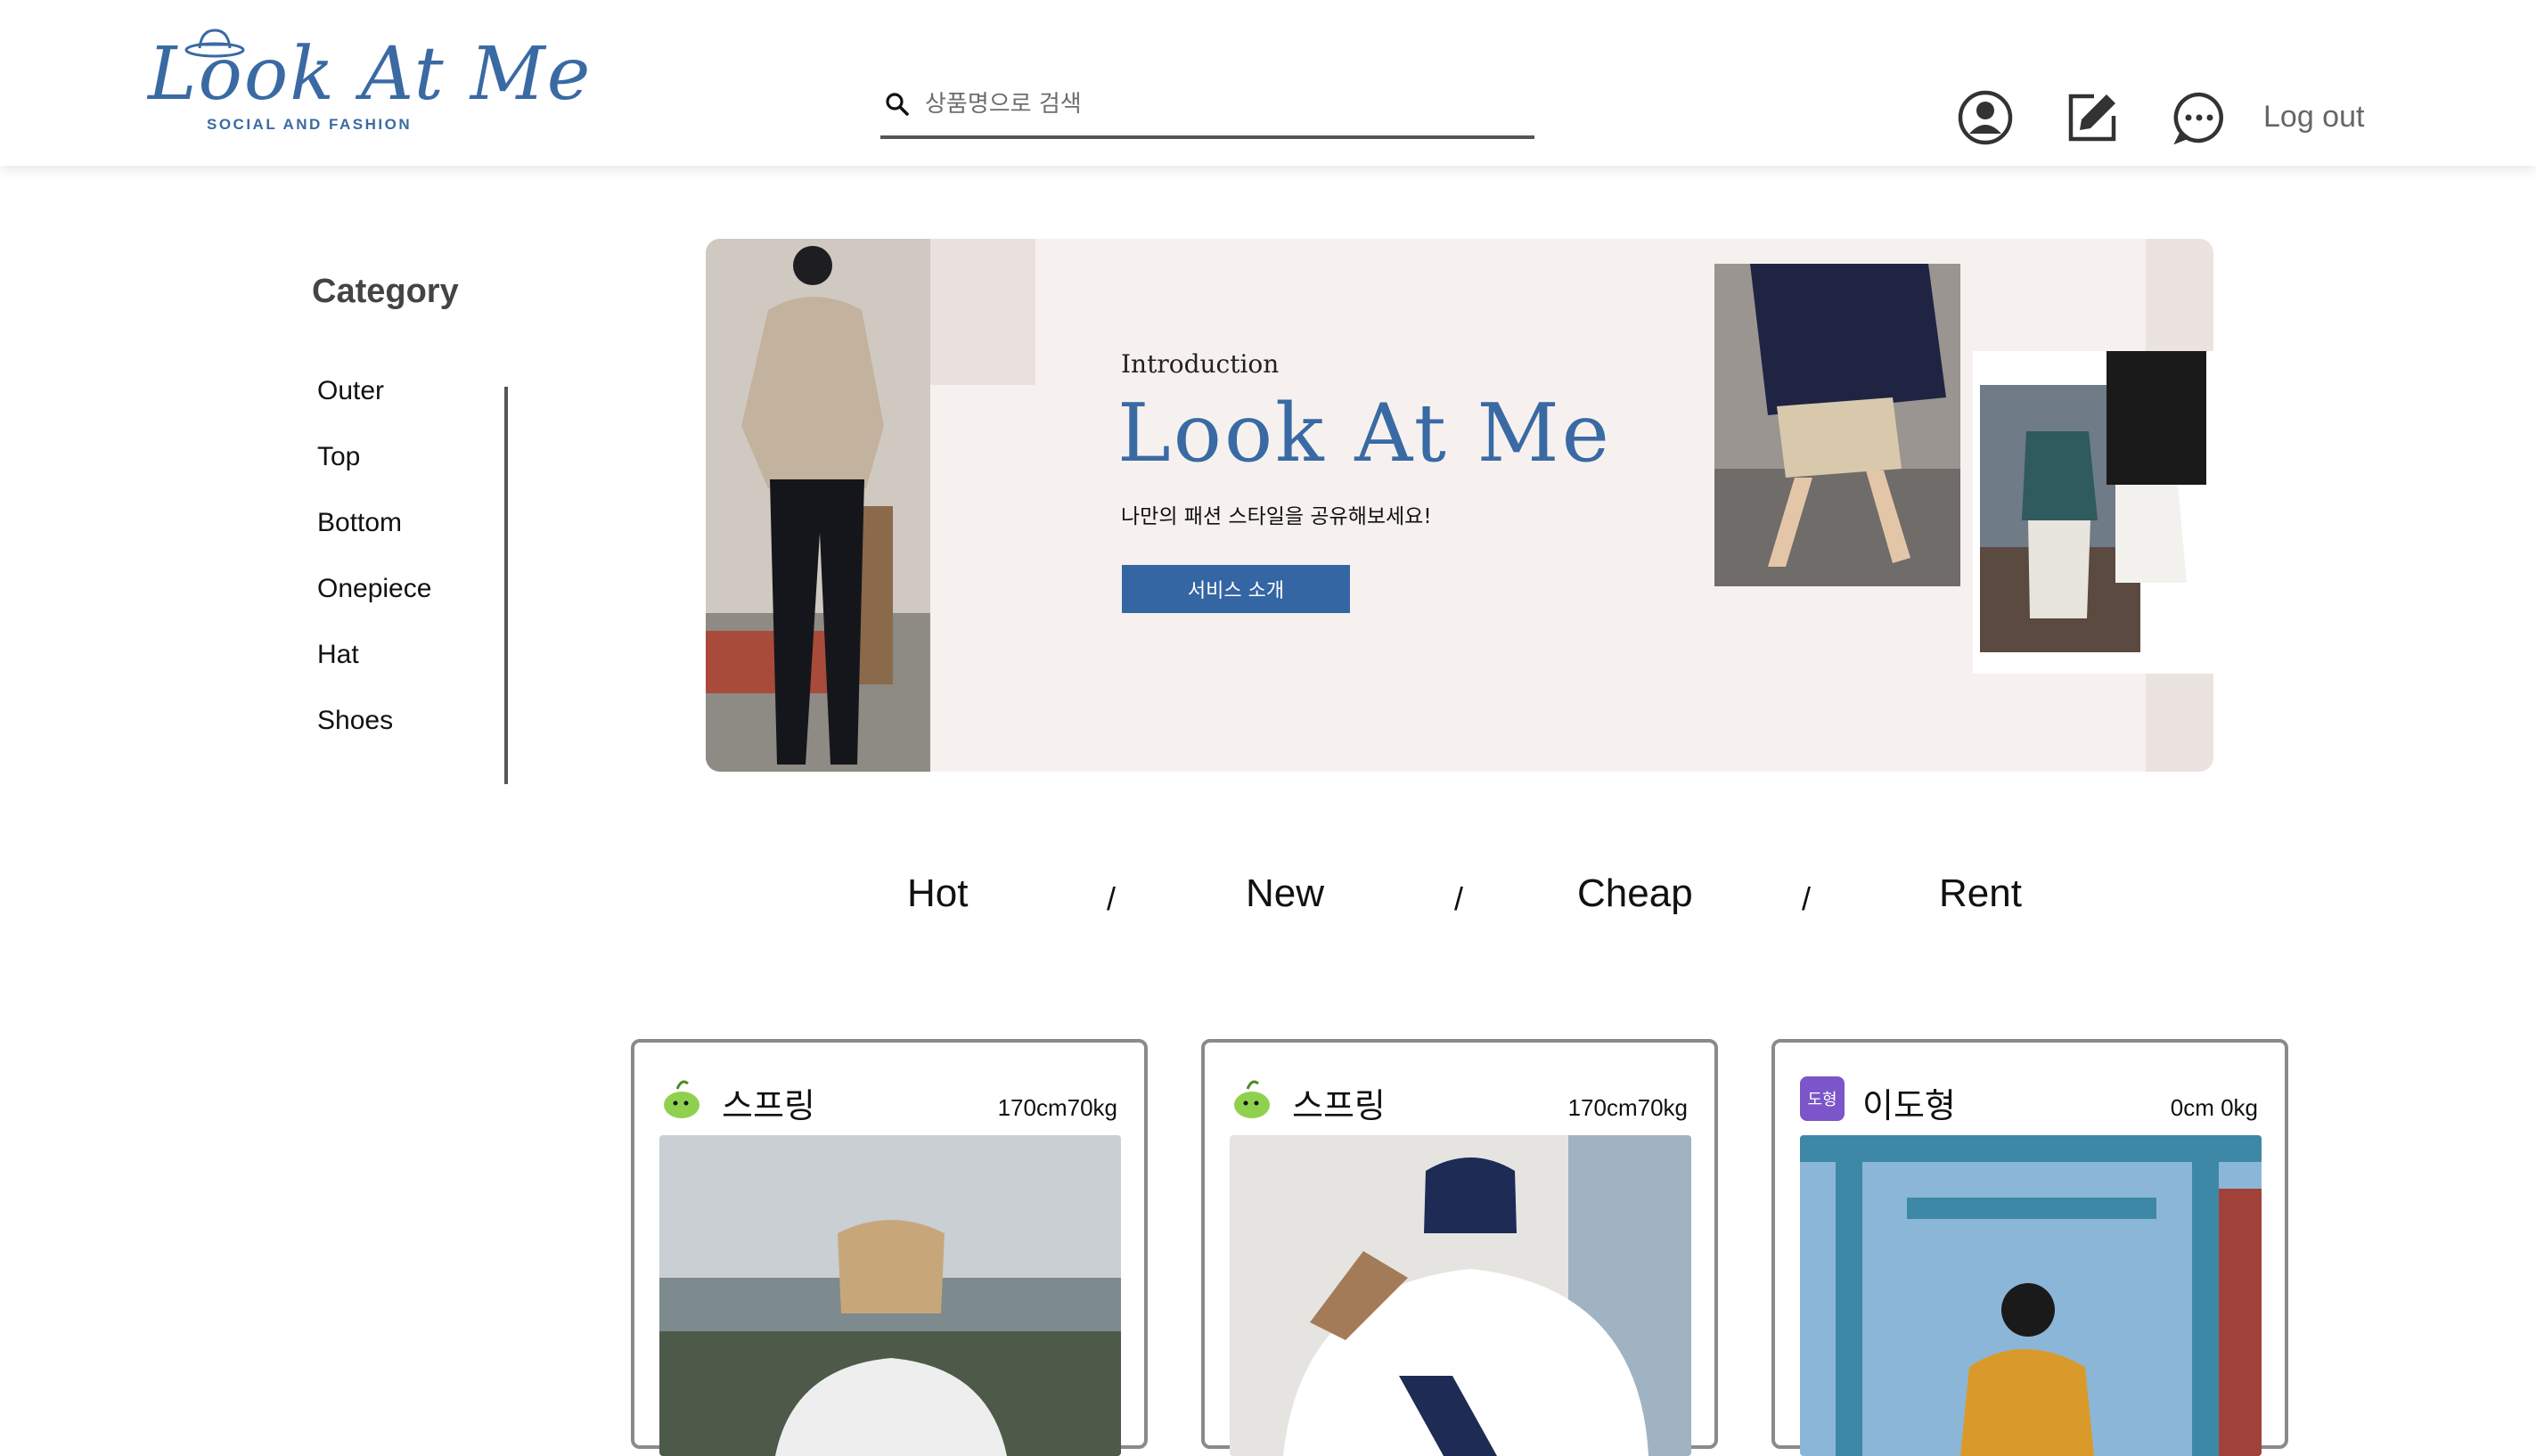  Describe the element at coordinates (1635, 894) in the screenshot. I see `tab-cheap: Cheap` at that location.